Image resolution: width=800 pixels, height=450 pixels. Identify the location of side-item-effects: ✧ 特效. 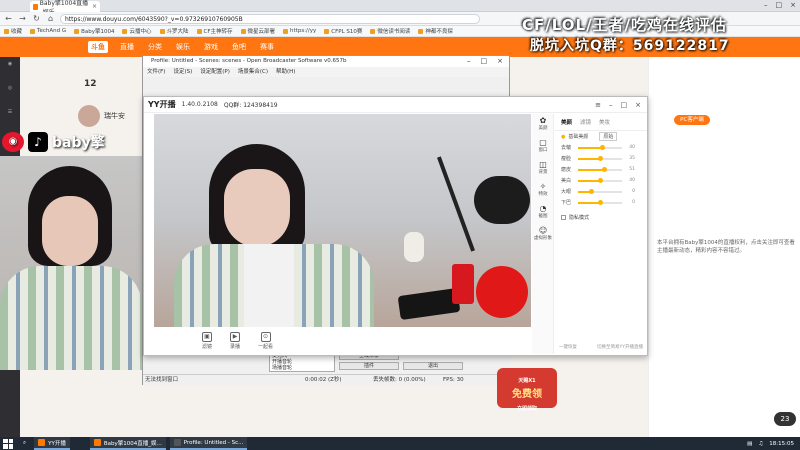
(543, 191).